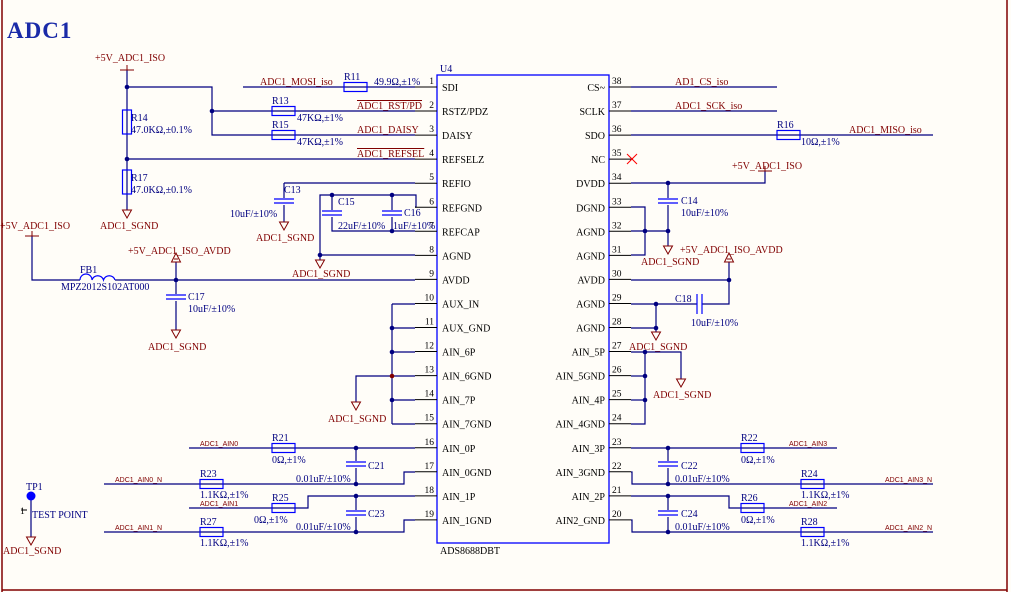  What do you see at coordinates (908, 528) in the screenshot?
I see `net-label-ain2n: ADC1_AIN2_N` at bounding box center [908, 528].